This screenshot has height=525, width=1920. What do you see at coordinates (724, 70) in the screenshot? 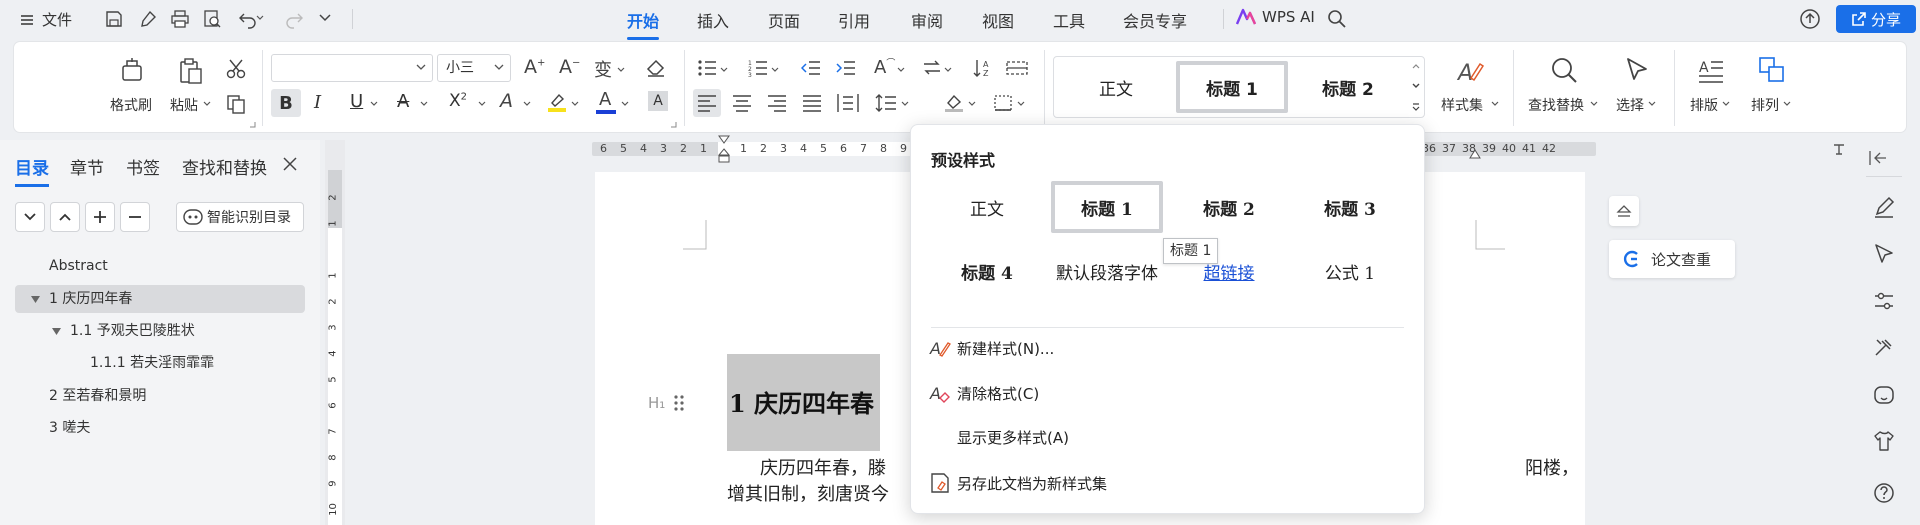
I see `bullet-dropdown-icon` at bounding box center [724, 70].